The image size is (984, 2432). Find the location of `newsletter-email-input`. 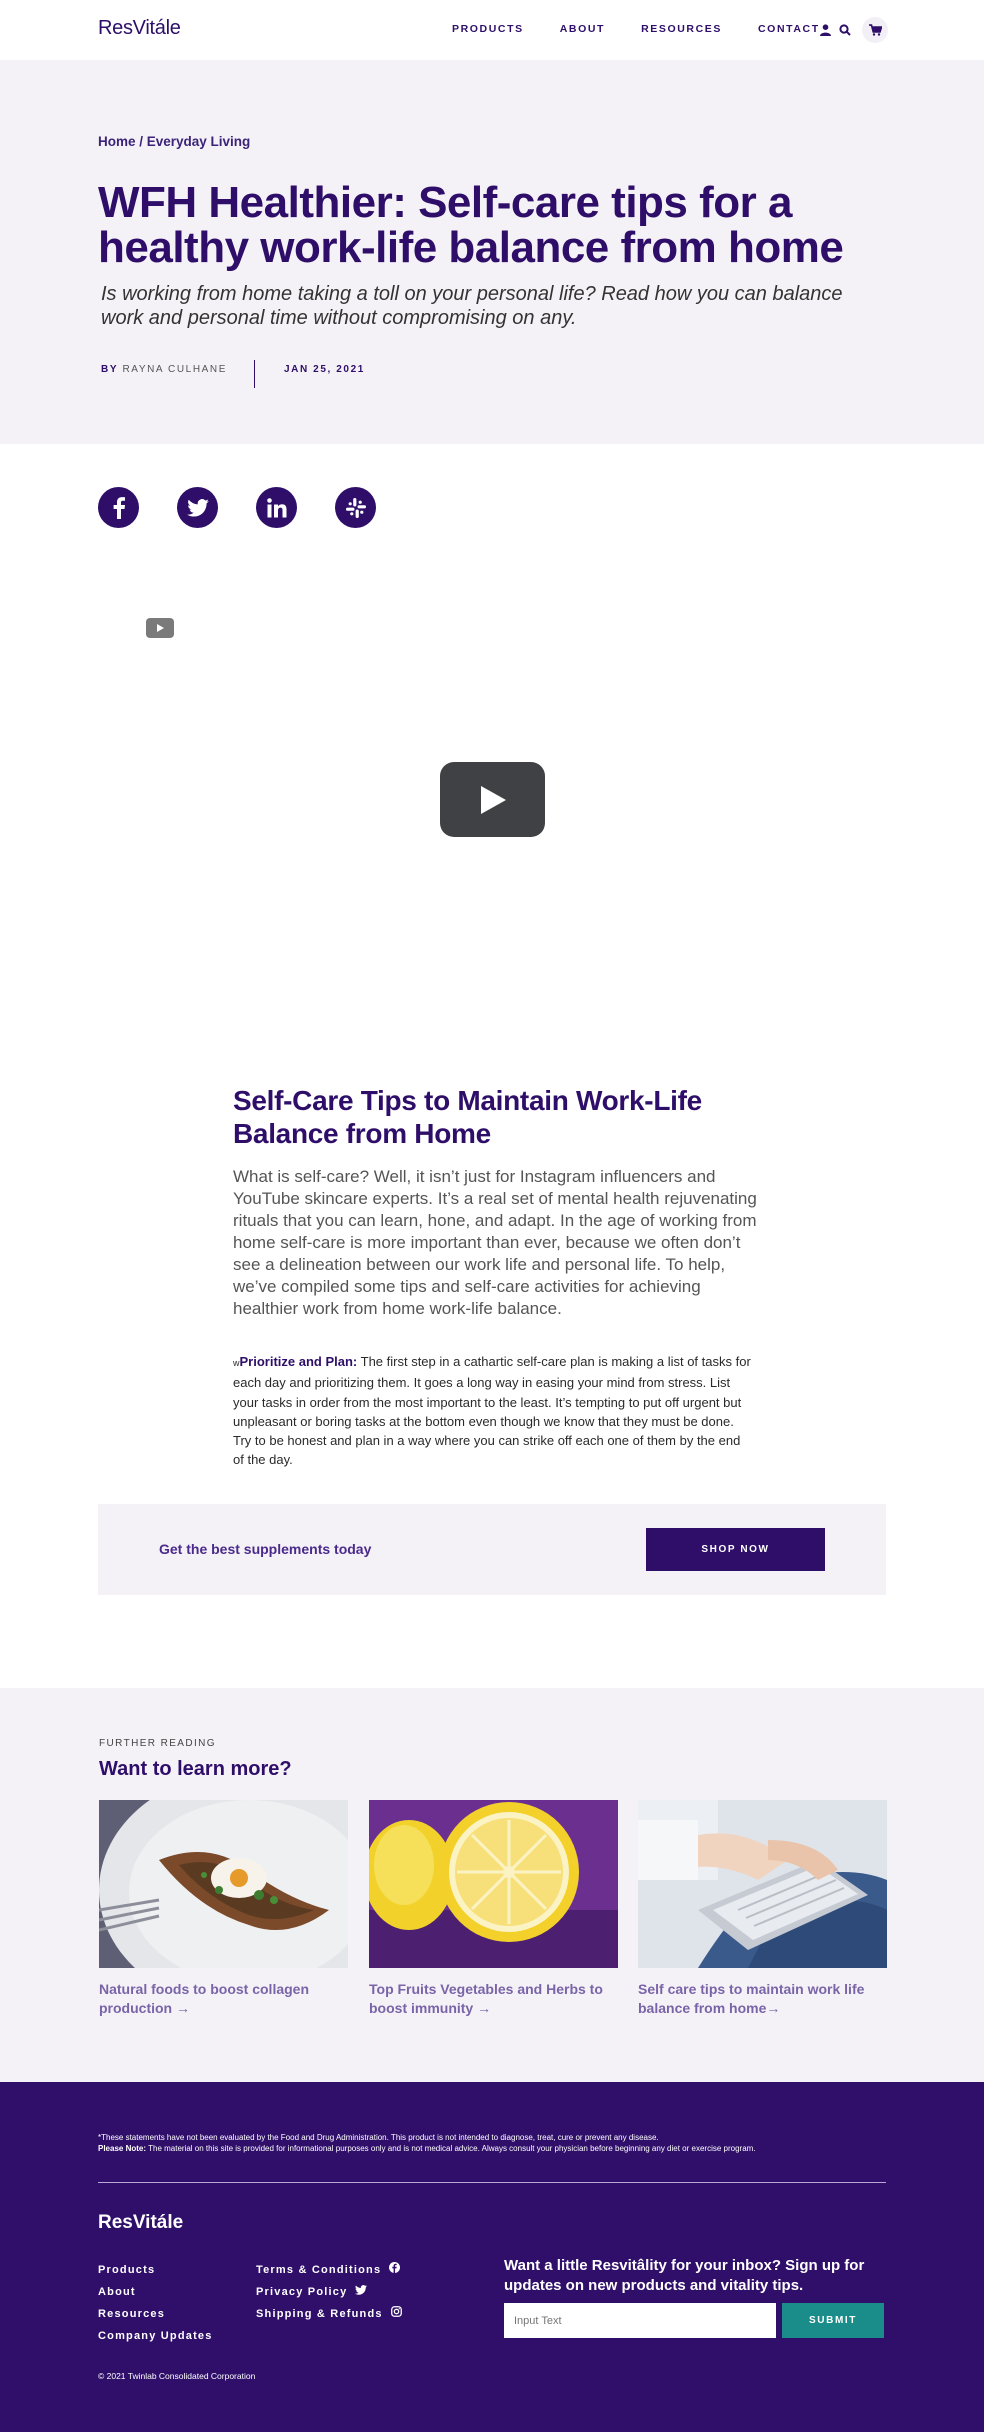

newsletter-email-input is located at coordinates (640, 2320).